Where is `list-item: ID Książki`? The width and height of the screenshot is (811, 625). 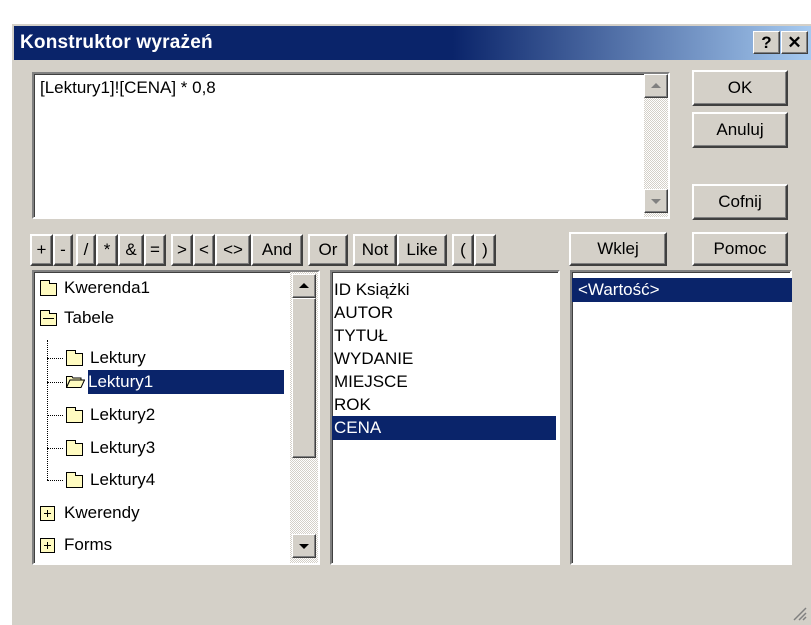
list-item: ID Książki is located at coordinates (372, 290).